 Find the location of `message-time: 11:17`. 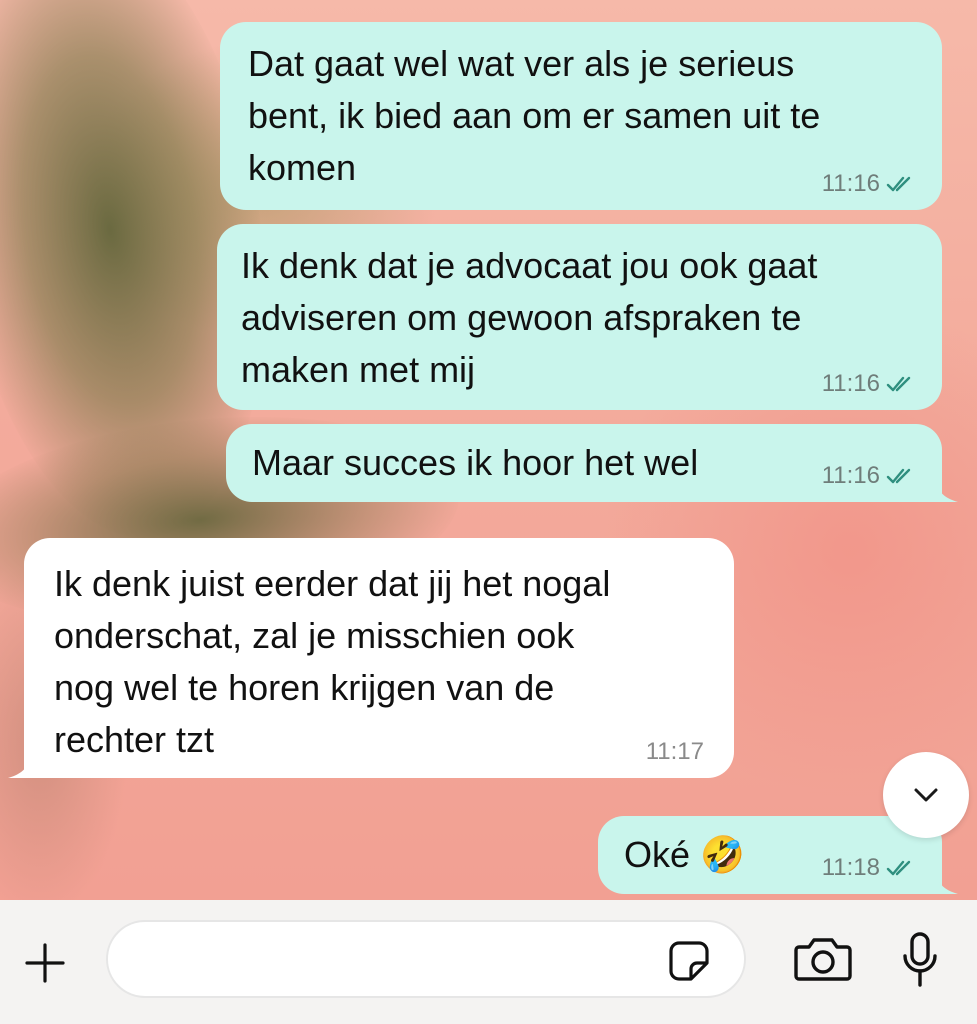

message-time: 11:17 is located at coordinates (674, 751).